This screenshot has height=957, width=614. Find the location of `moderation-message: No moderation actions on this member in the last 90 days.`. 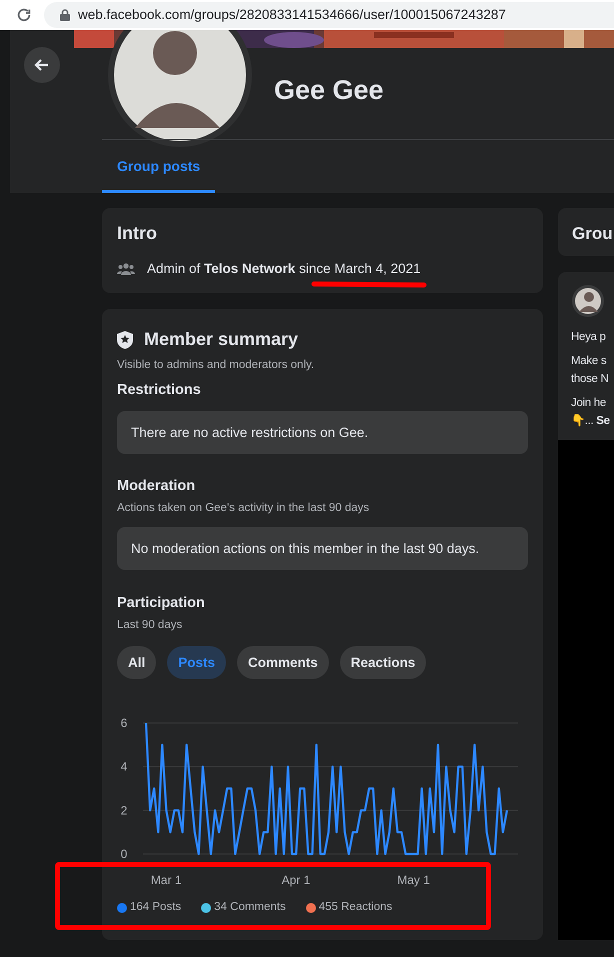

moderation-message: No moderation actions on this member in the last 90 days. is located at coordinates (322, 548).